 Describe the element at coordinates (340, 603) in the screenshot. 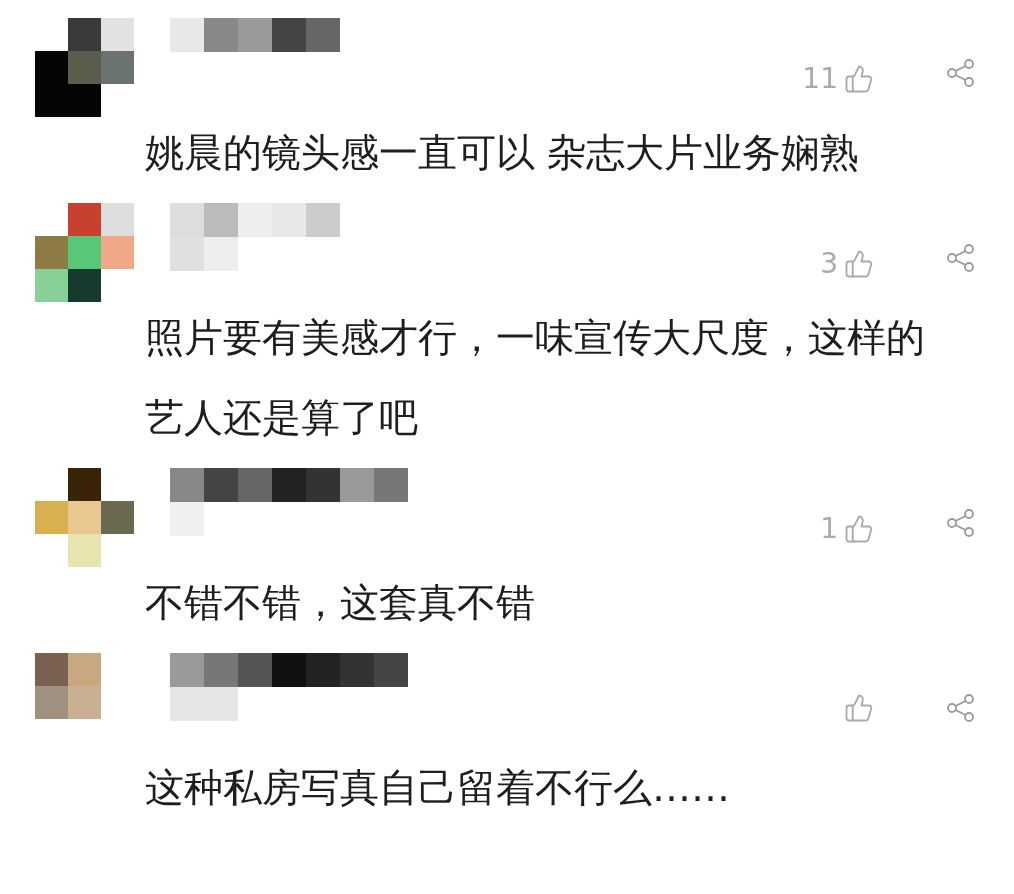

I see `comment-text: 不错不错，这套真不错` at that location.